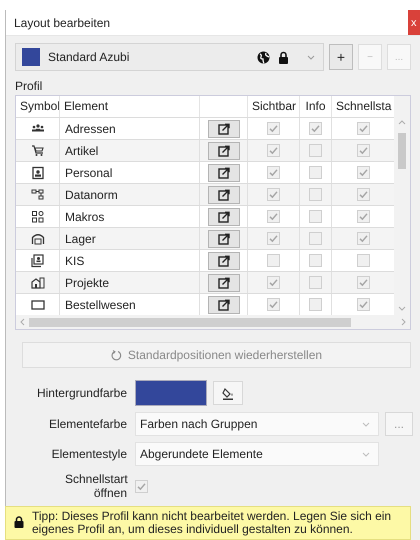 This screenshot has width=420, height=540. Describe the element at coordinates (81, 393) in the screenshot. I see `field-label: Hintergrundfarbe` at that location.